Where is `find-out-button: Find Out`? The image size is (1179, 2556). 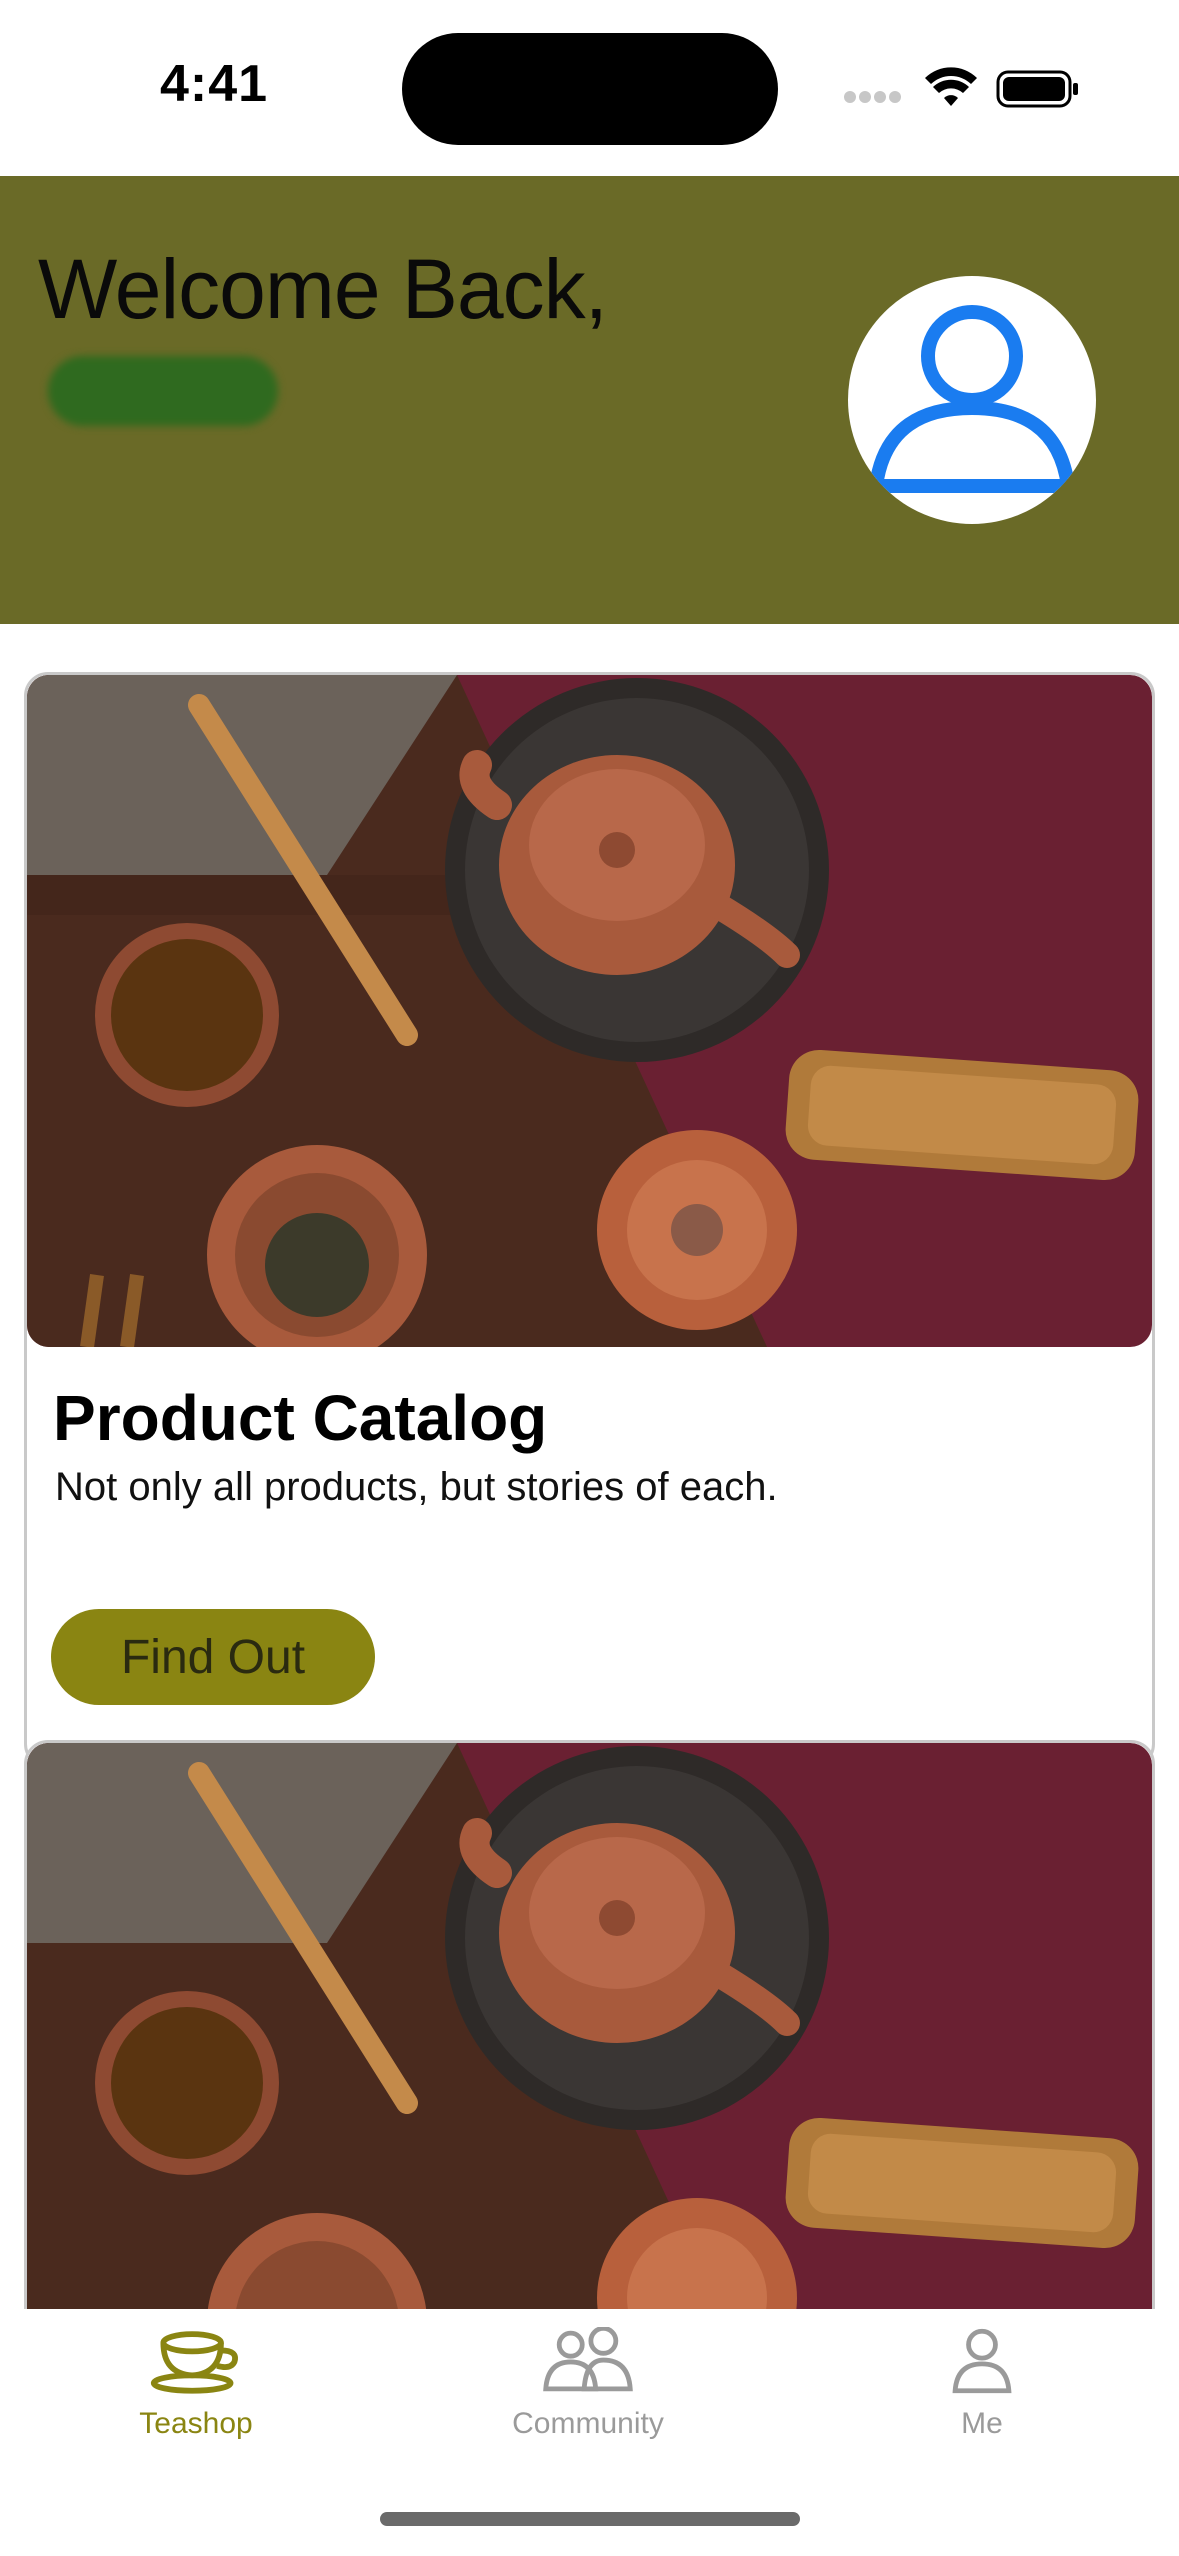 find-out-button: Find Out is located at coordinates (213, 1657).